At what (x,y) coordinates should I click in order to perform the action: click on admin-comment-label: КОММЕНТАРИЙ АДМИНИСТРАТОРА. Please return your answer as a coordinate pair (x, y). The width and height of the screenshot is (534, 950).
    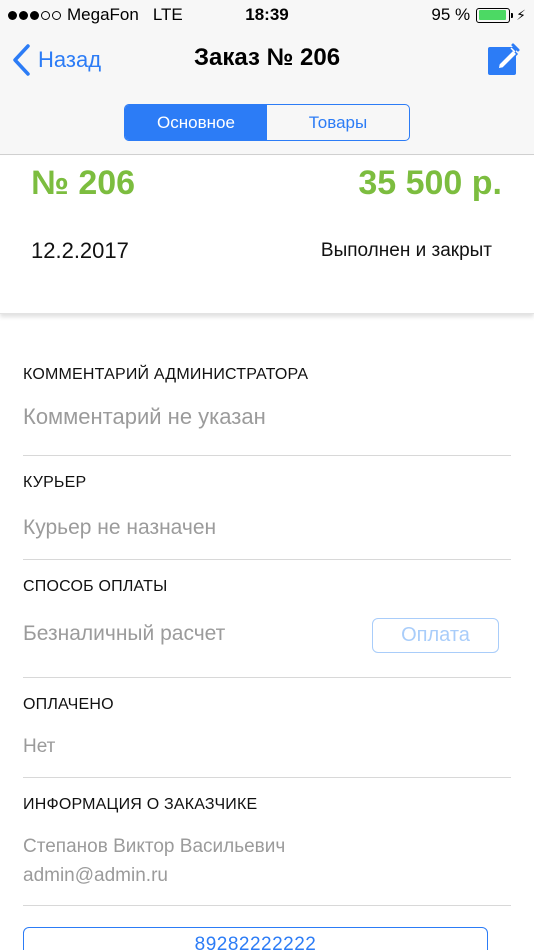
    Looking at the image, I should click on (166, 374).